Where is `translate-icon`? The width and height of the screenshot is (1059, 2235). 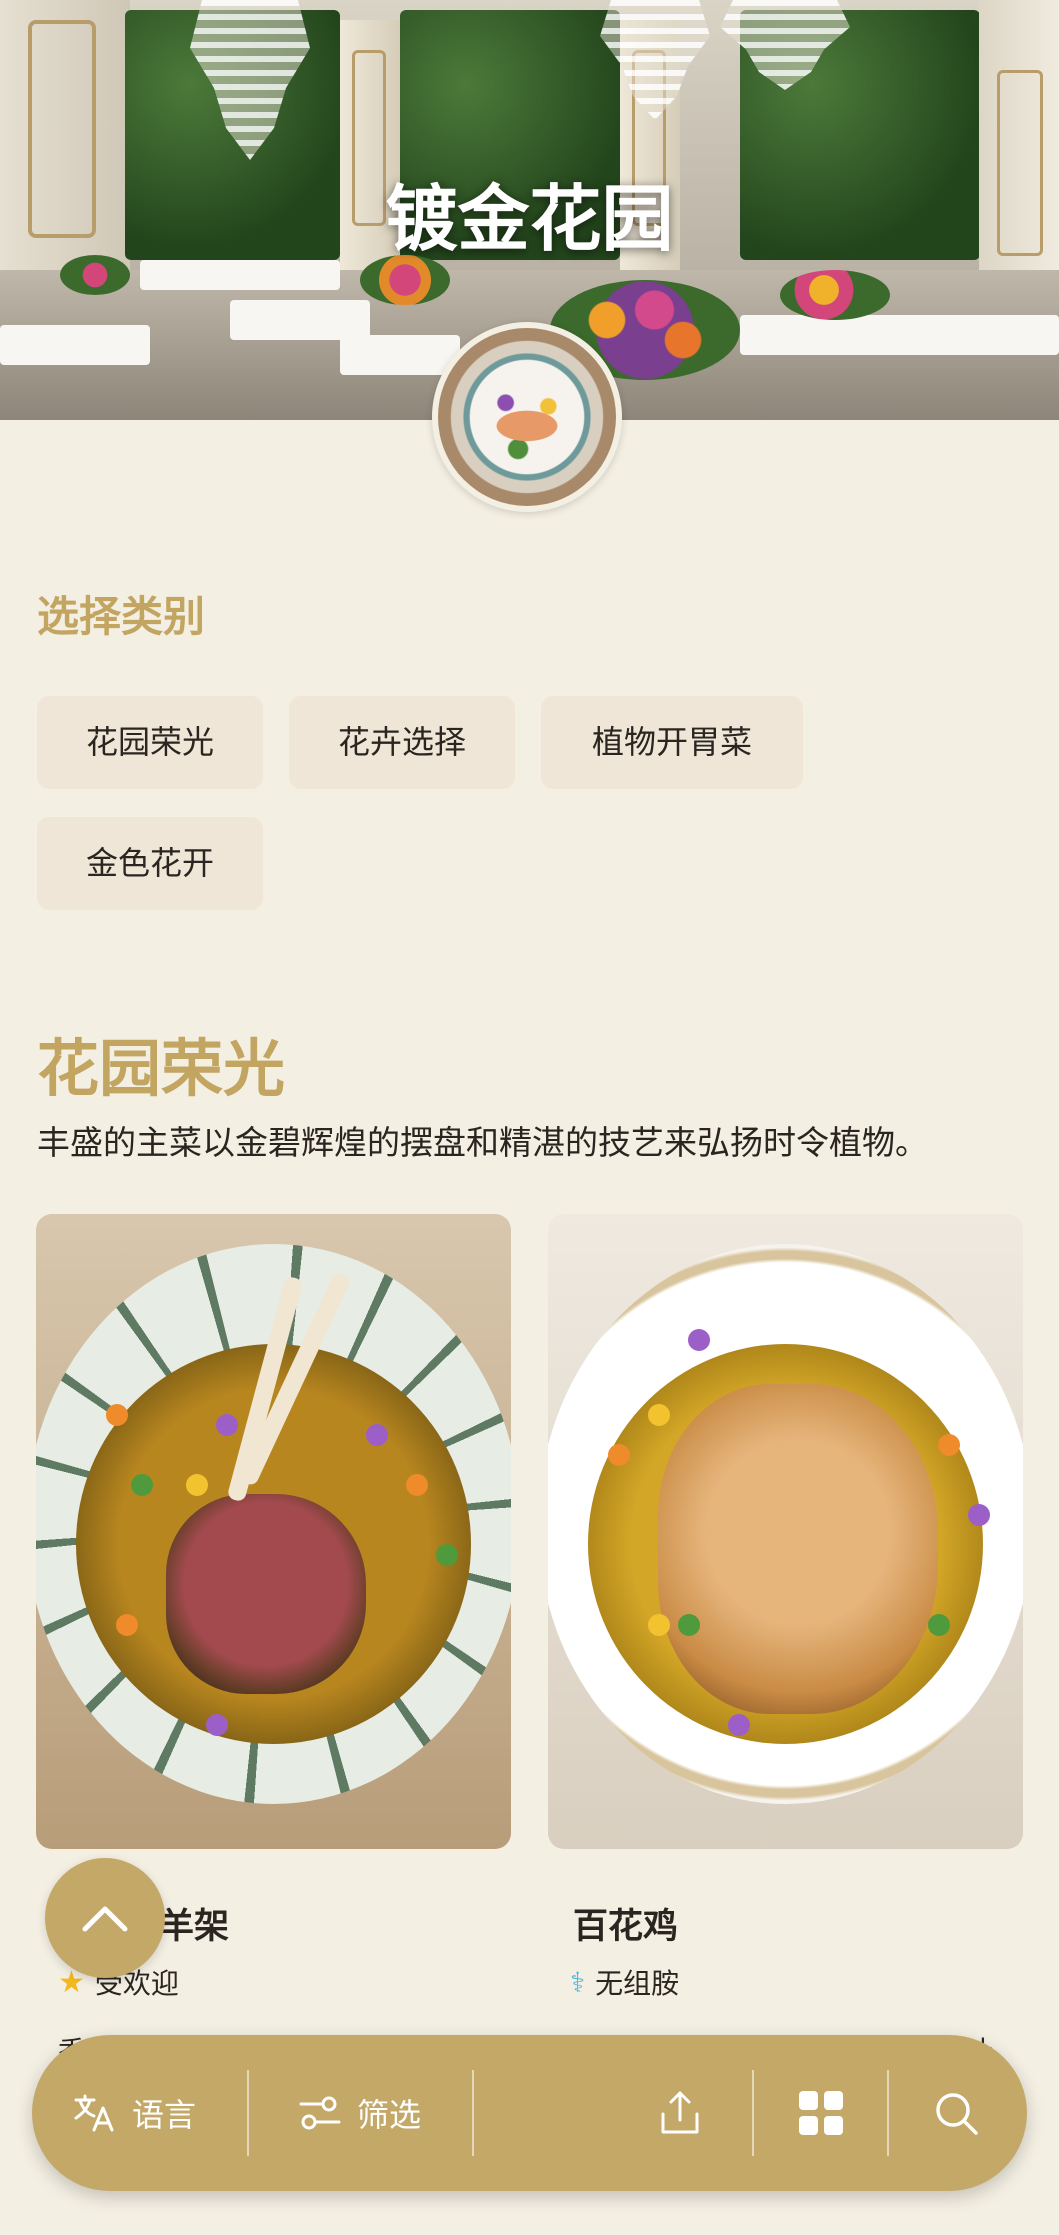 translate-icon is located at coordinates (94, 2113).